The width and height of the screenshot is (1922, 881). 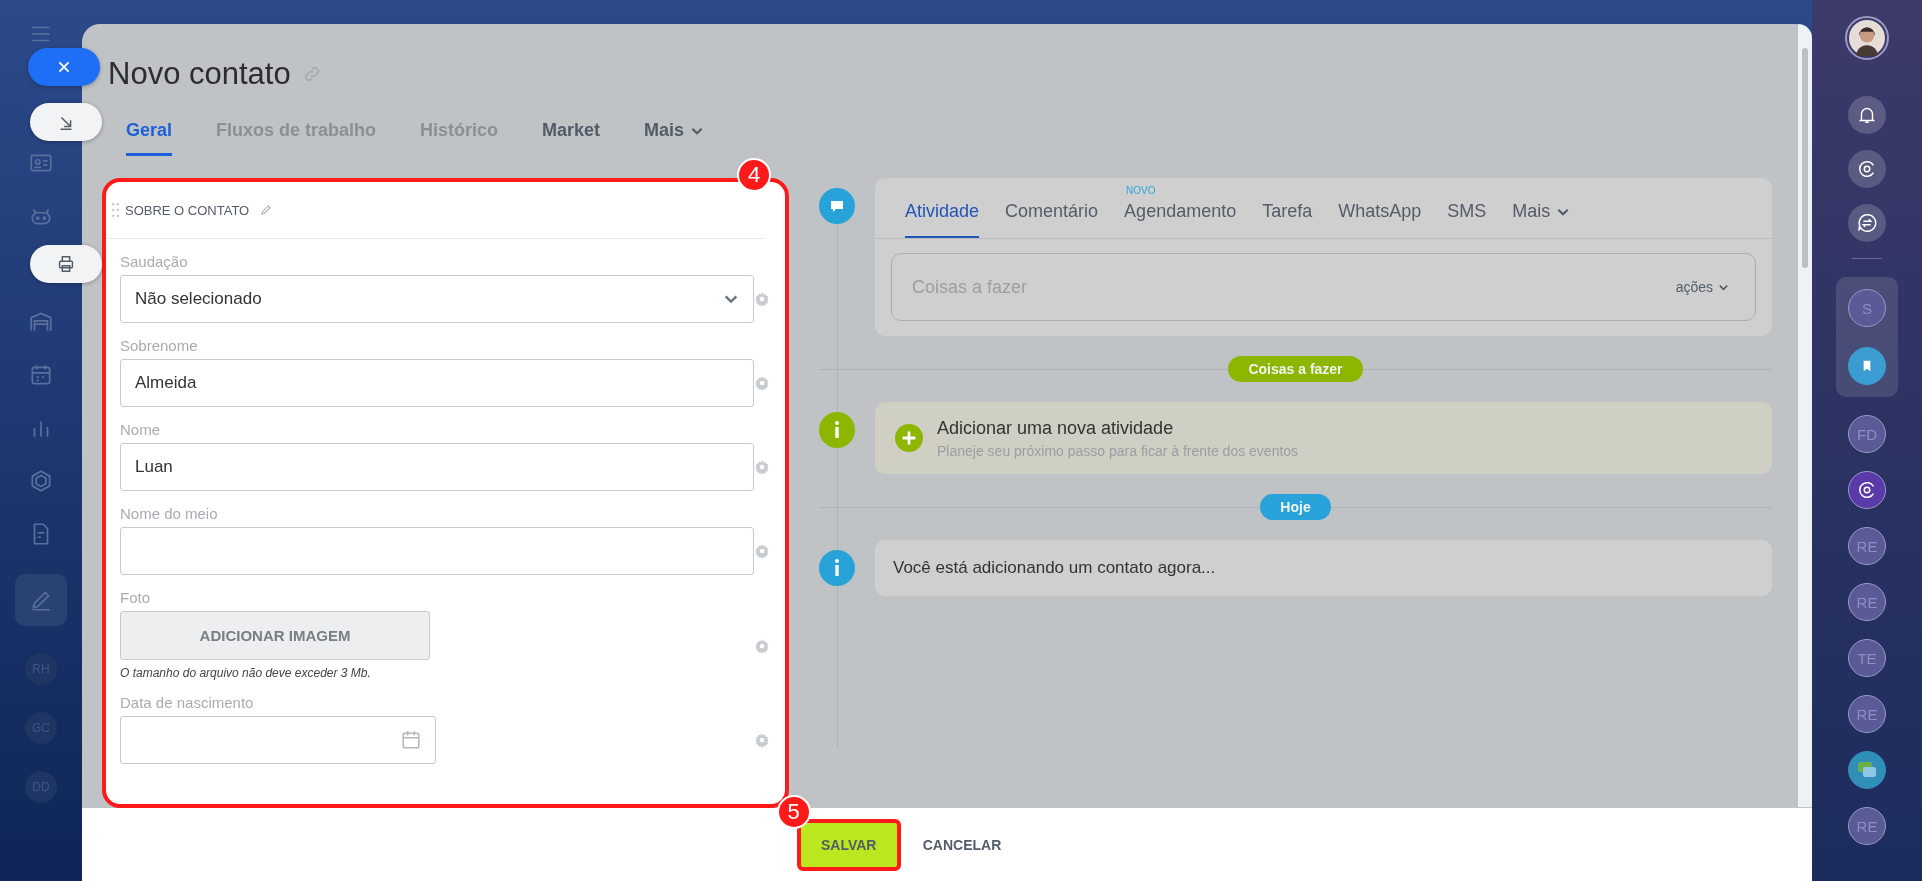 I want to click on tab: Mais, so click(x=674, y=136).